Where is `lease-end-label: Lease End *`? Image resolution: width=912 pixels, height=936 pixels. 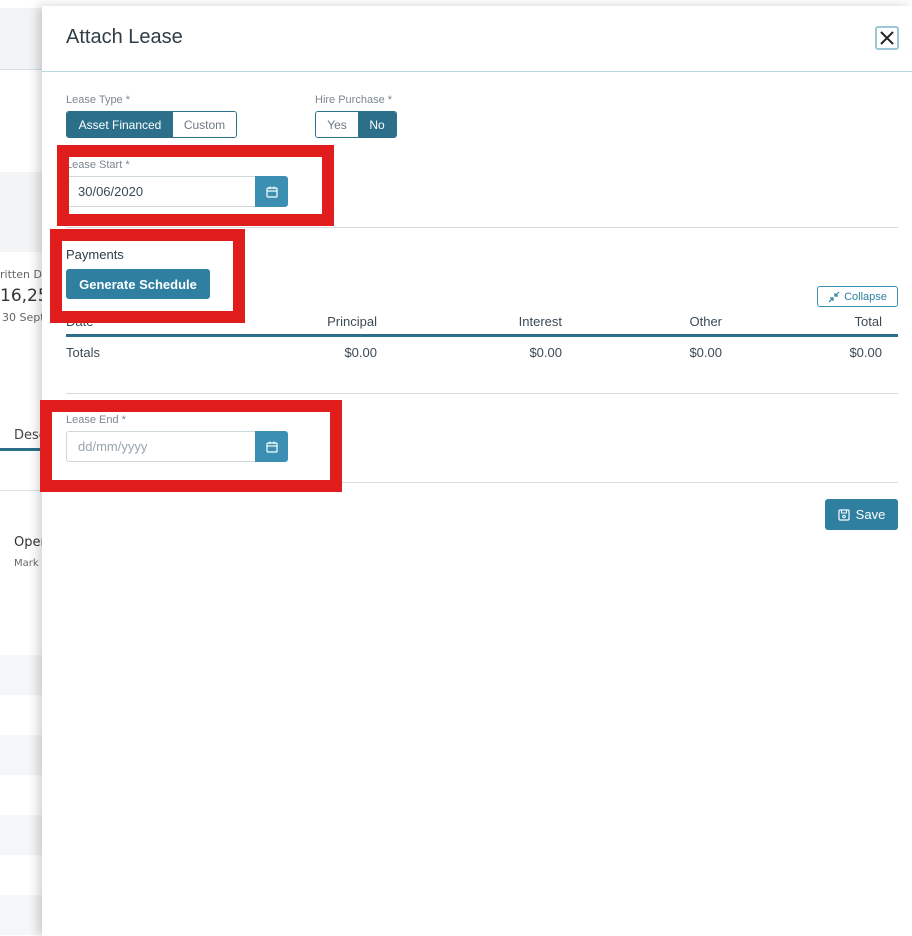
lease-end-label: Lease End * is located at coordinates (96, 420).